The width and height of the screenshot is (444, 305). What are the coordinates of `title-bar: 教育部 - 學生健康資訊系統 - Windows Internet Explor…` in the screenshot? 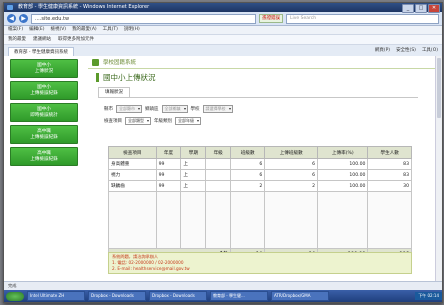 It's located at (223, 8).